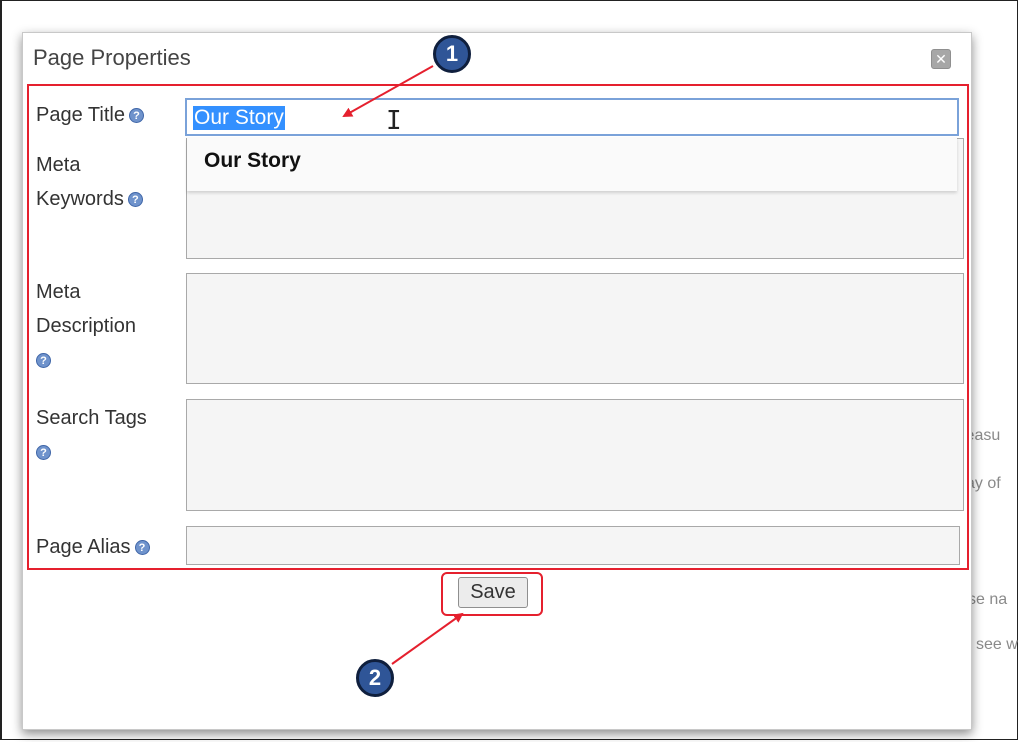  What do you see at coordinates (452, 54) in the screenshot?
I see `callout-1: 1` at bounding box center [452, 54].